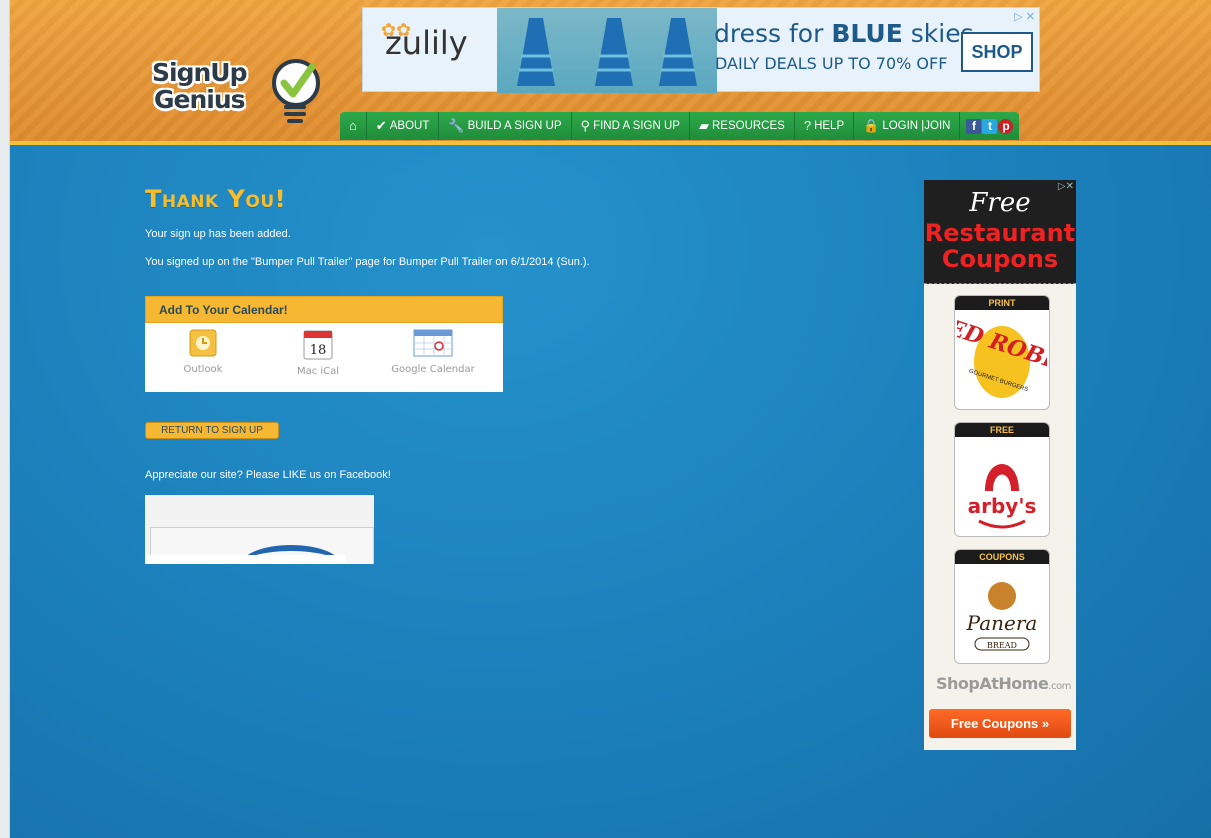  I want to click on ad-free-text: Free, so click(1000, 203).